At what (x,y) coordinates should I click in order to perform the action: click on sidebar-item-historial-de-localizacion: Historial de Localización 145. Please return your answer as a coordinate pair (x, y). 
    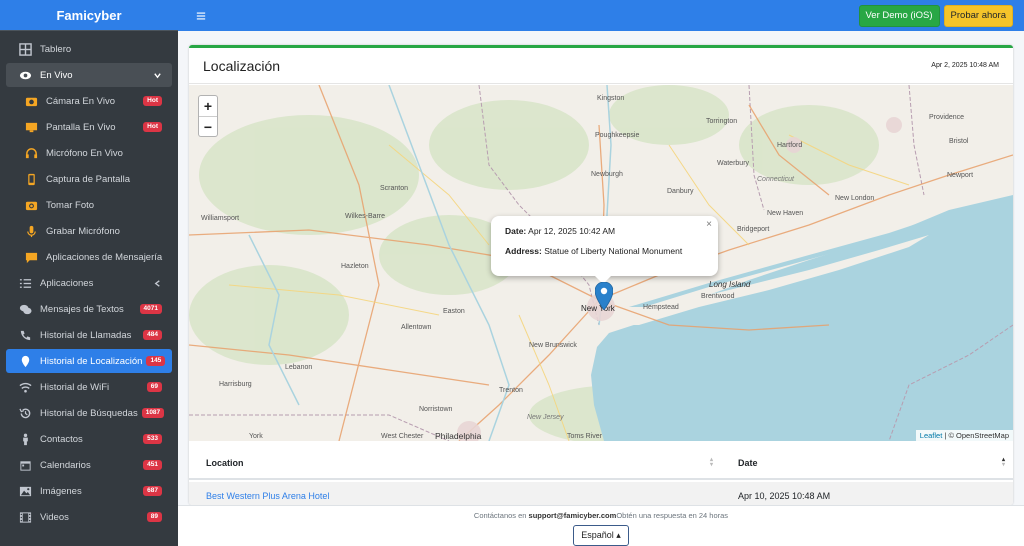
    Looking at the image, I should click on (89, 361).